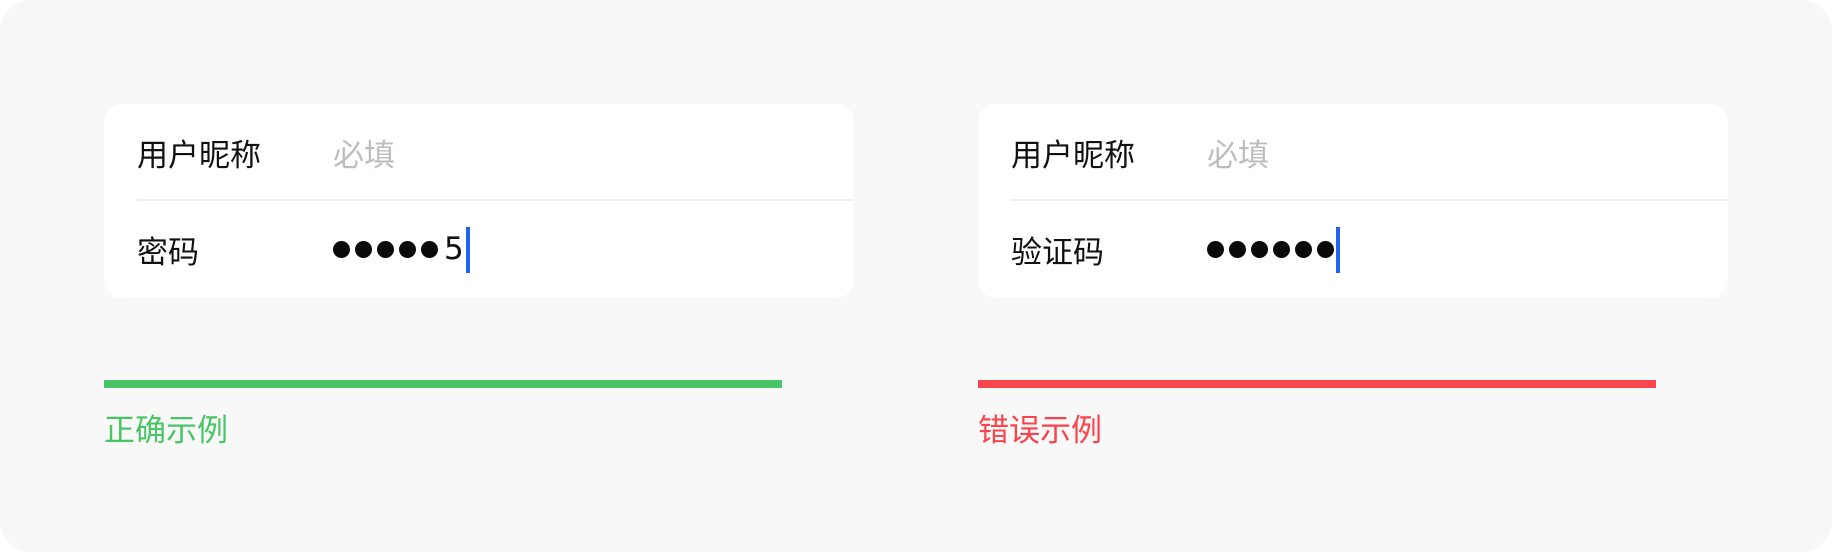 This screenshot has width=1832, height=552. I want to click on verification-code-input, so click(1273, 250).